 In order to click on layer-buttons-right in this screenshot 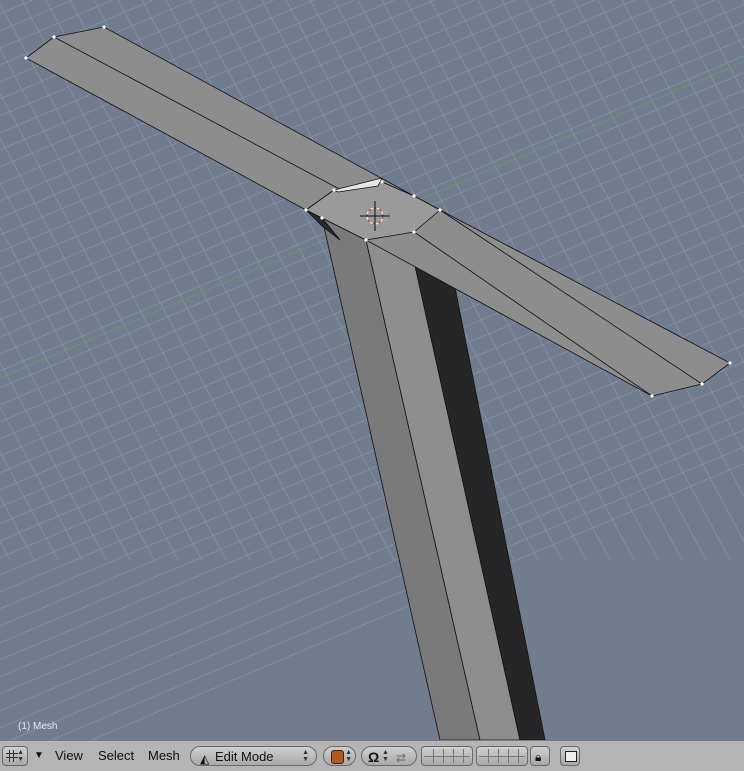, I will do `click(502, 756)`.